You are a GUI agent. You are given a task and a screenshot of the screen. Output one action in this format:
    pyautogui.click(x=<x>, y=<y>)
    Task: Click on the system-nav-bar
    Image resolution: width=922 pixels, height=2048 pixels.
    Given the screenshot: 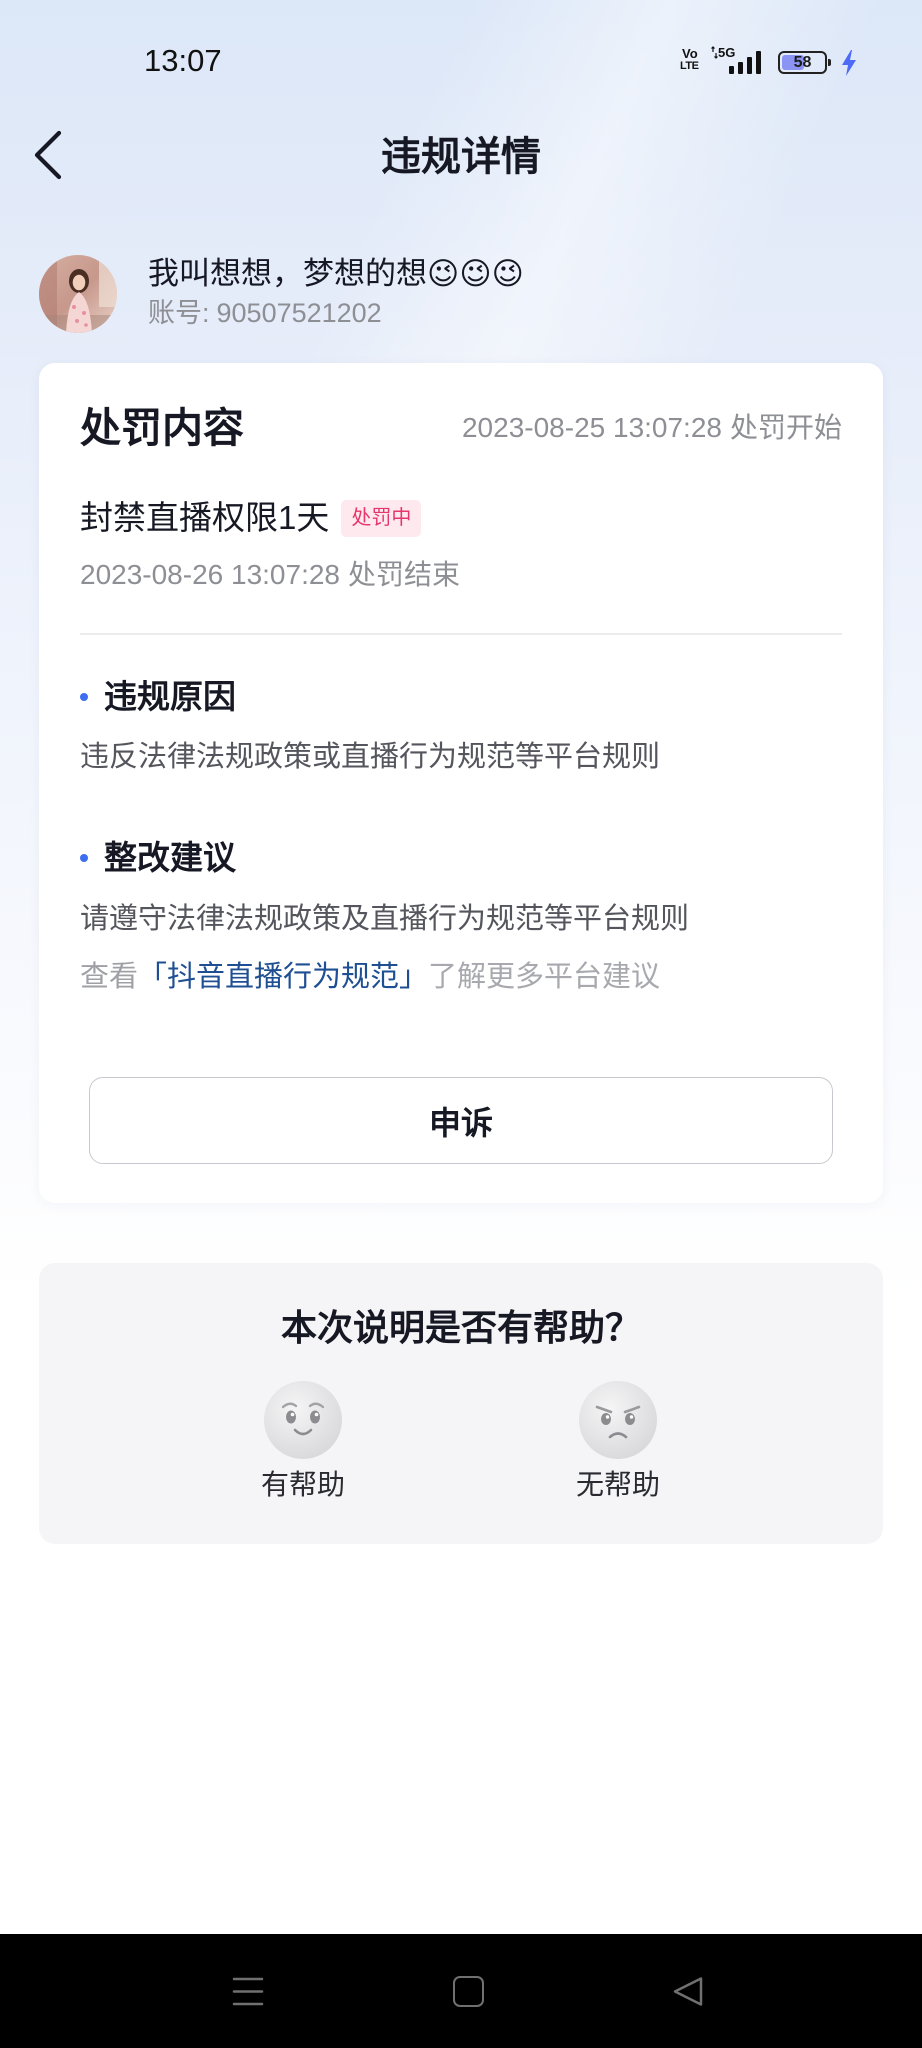 What is the action you would take?
    pyautogui.click(x=461, y=1991)
    